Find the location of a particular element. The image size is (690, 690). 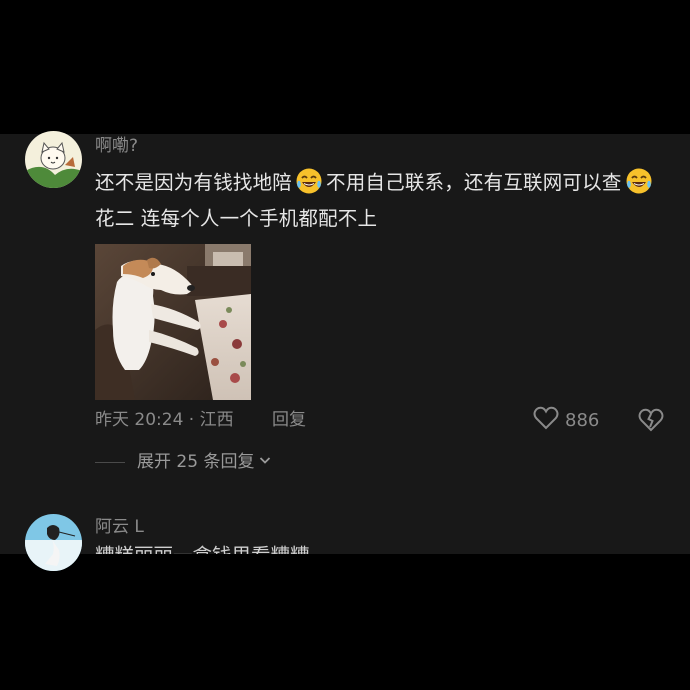

reply-button: 回复 is located at coordinates (289, 420).